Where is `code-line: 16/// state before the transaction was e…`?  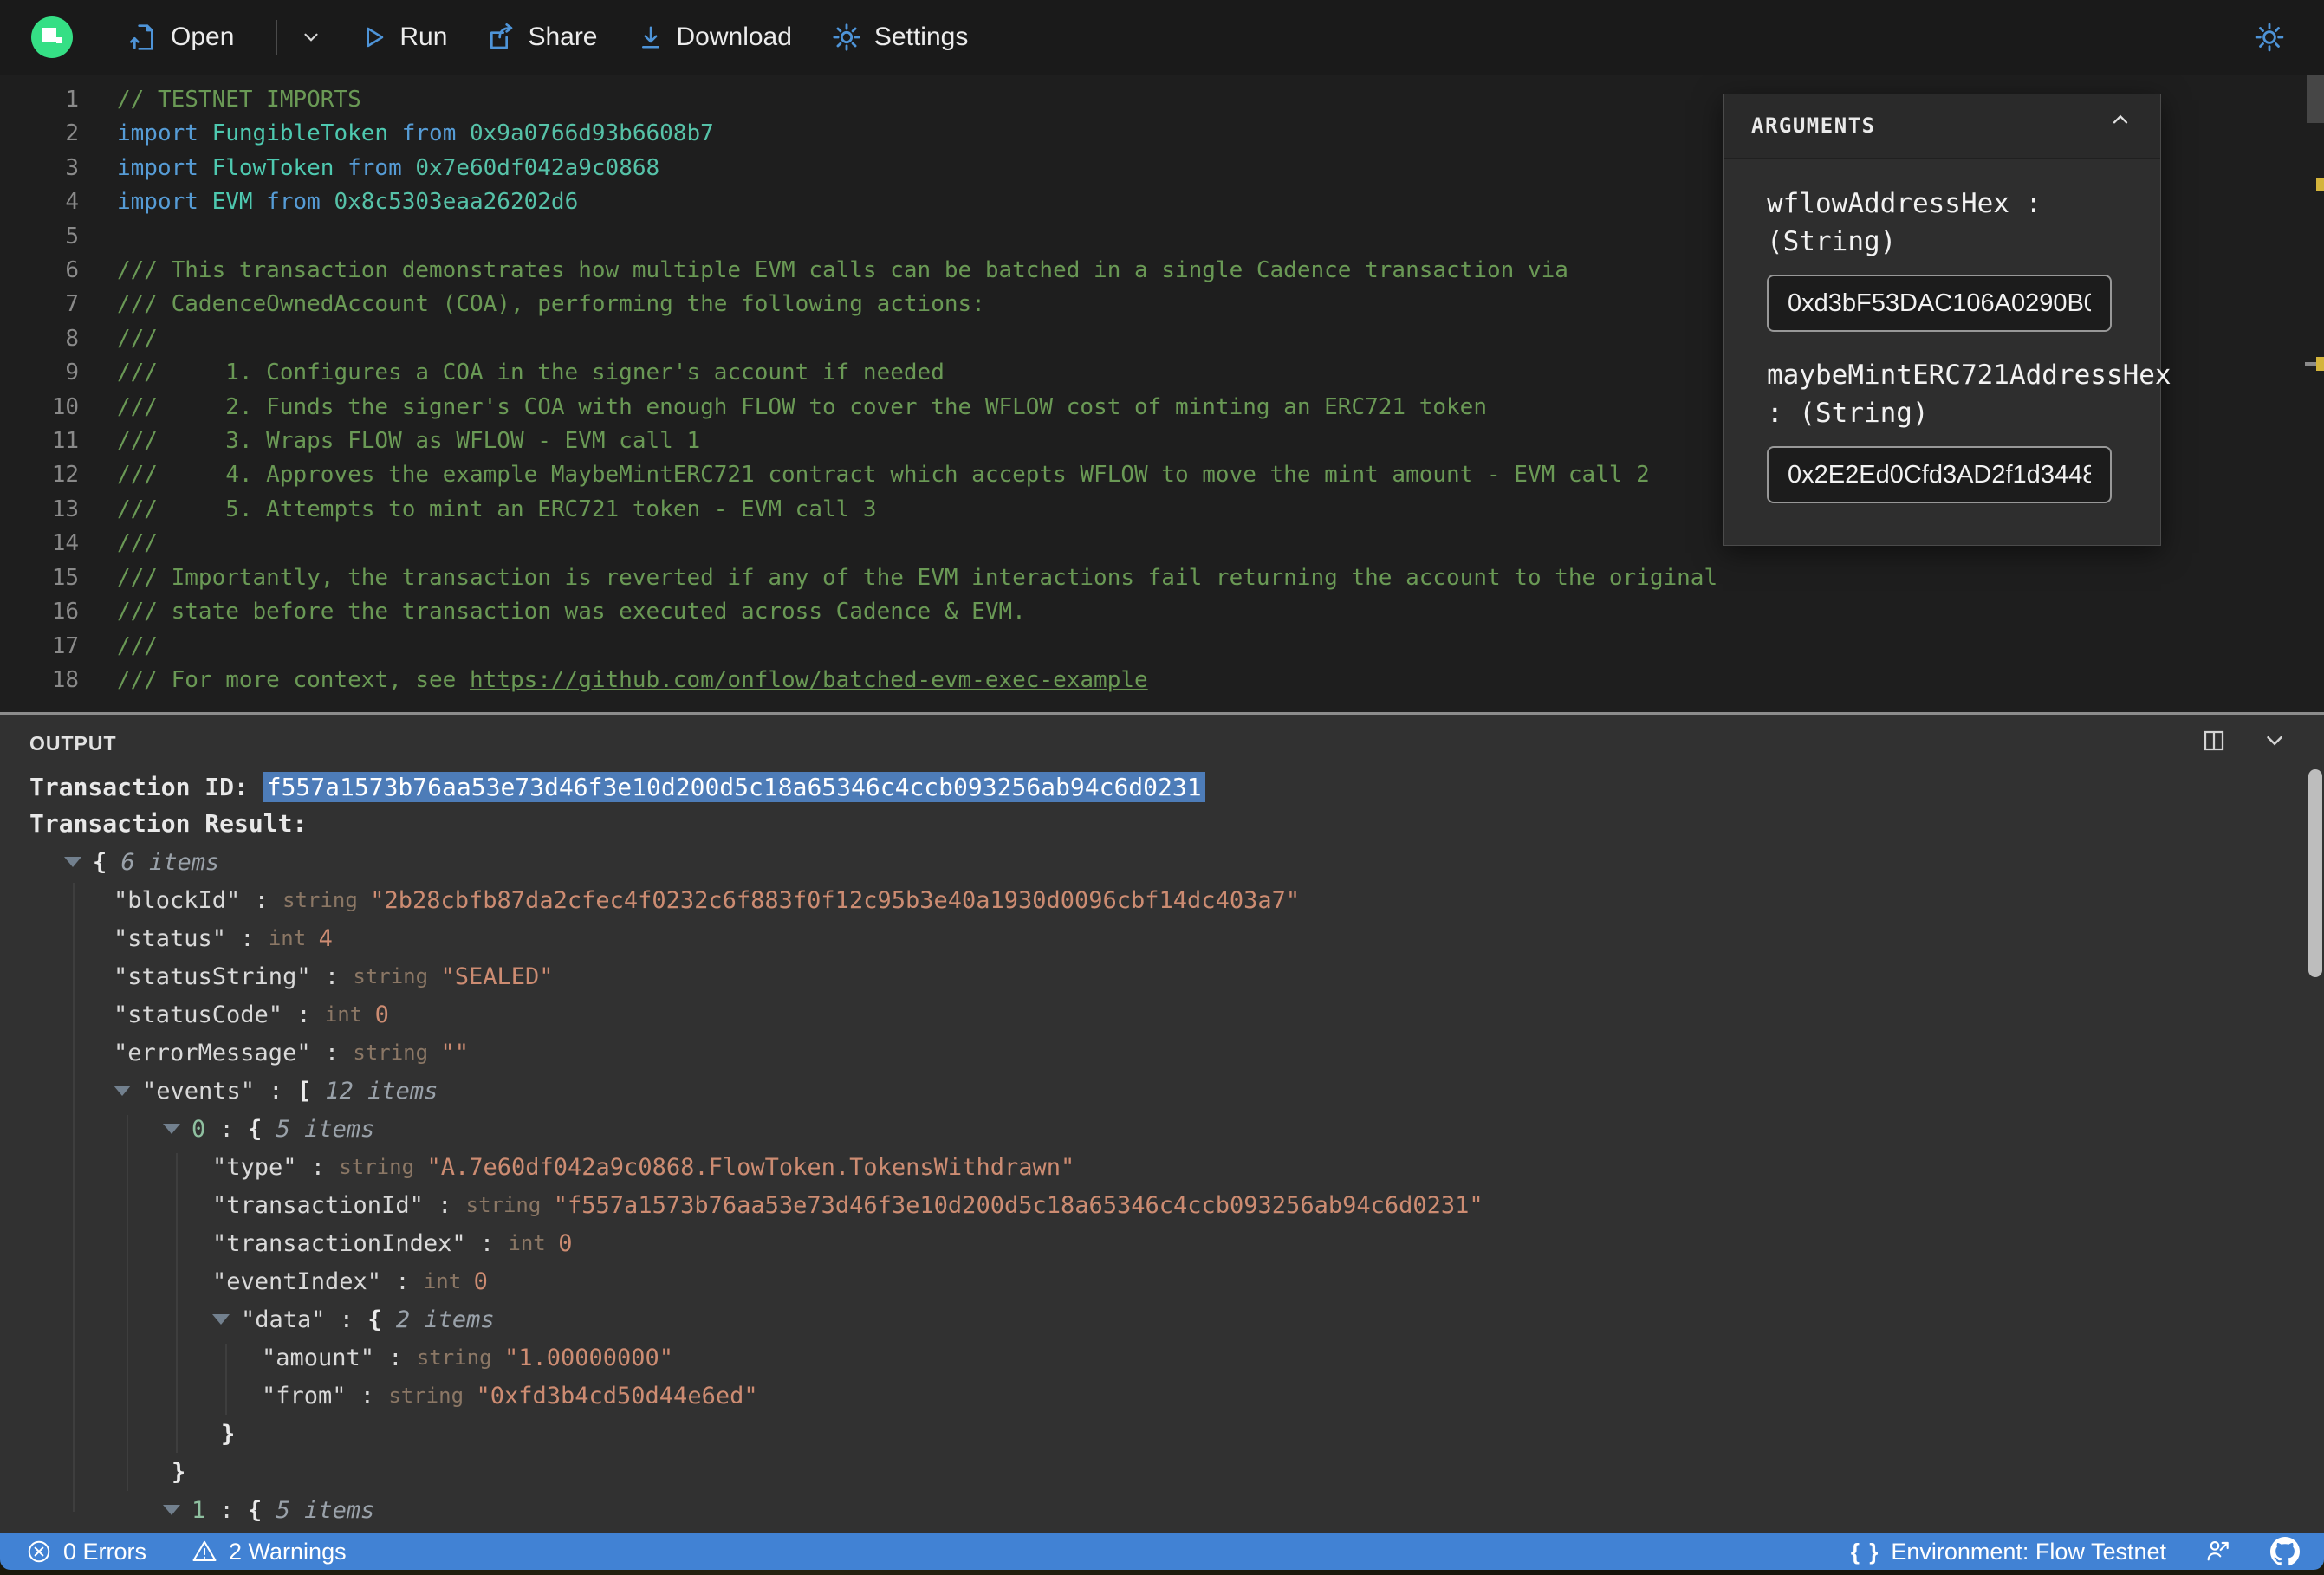 code-line: 16/// state before the transaction was e… is located at coordinates (538, 612).